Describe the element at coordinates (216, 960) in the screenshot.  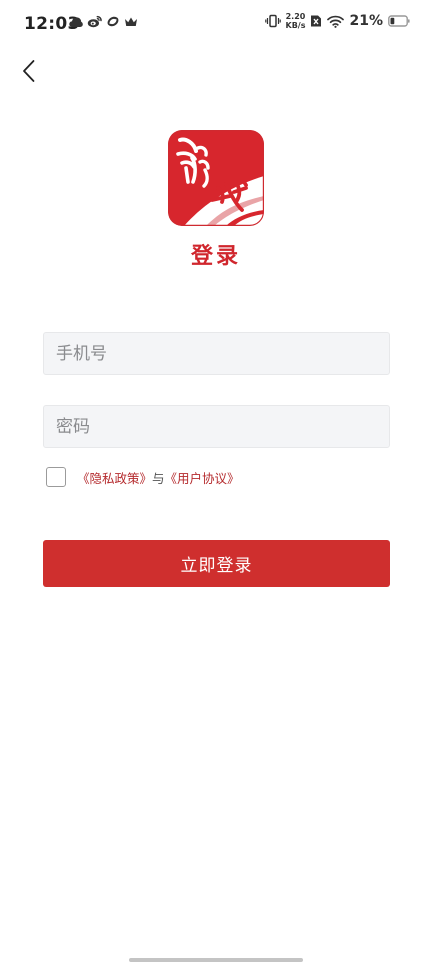
I see `home-indicator` at that location.